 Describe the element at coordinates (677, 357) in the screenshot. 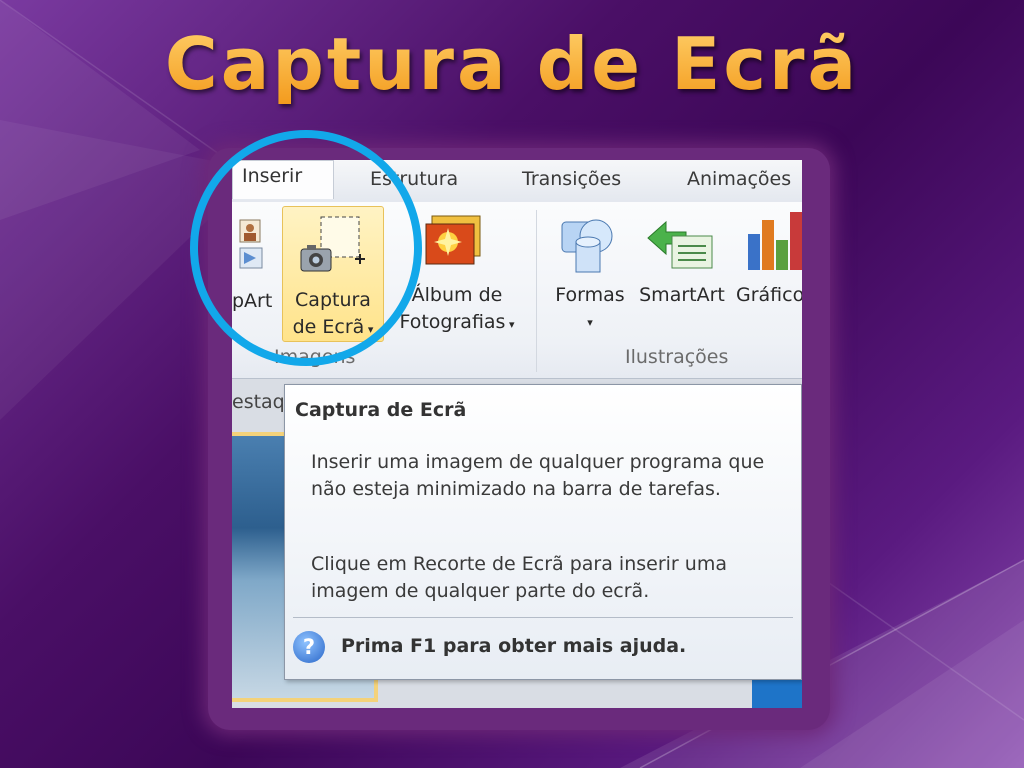

I see `group-label-ilustracoes: Ilustrações` at that location.